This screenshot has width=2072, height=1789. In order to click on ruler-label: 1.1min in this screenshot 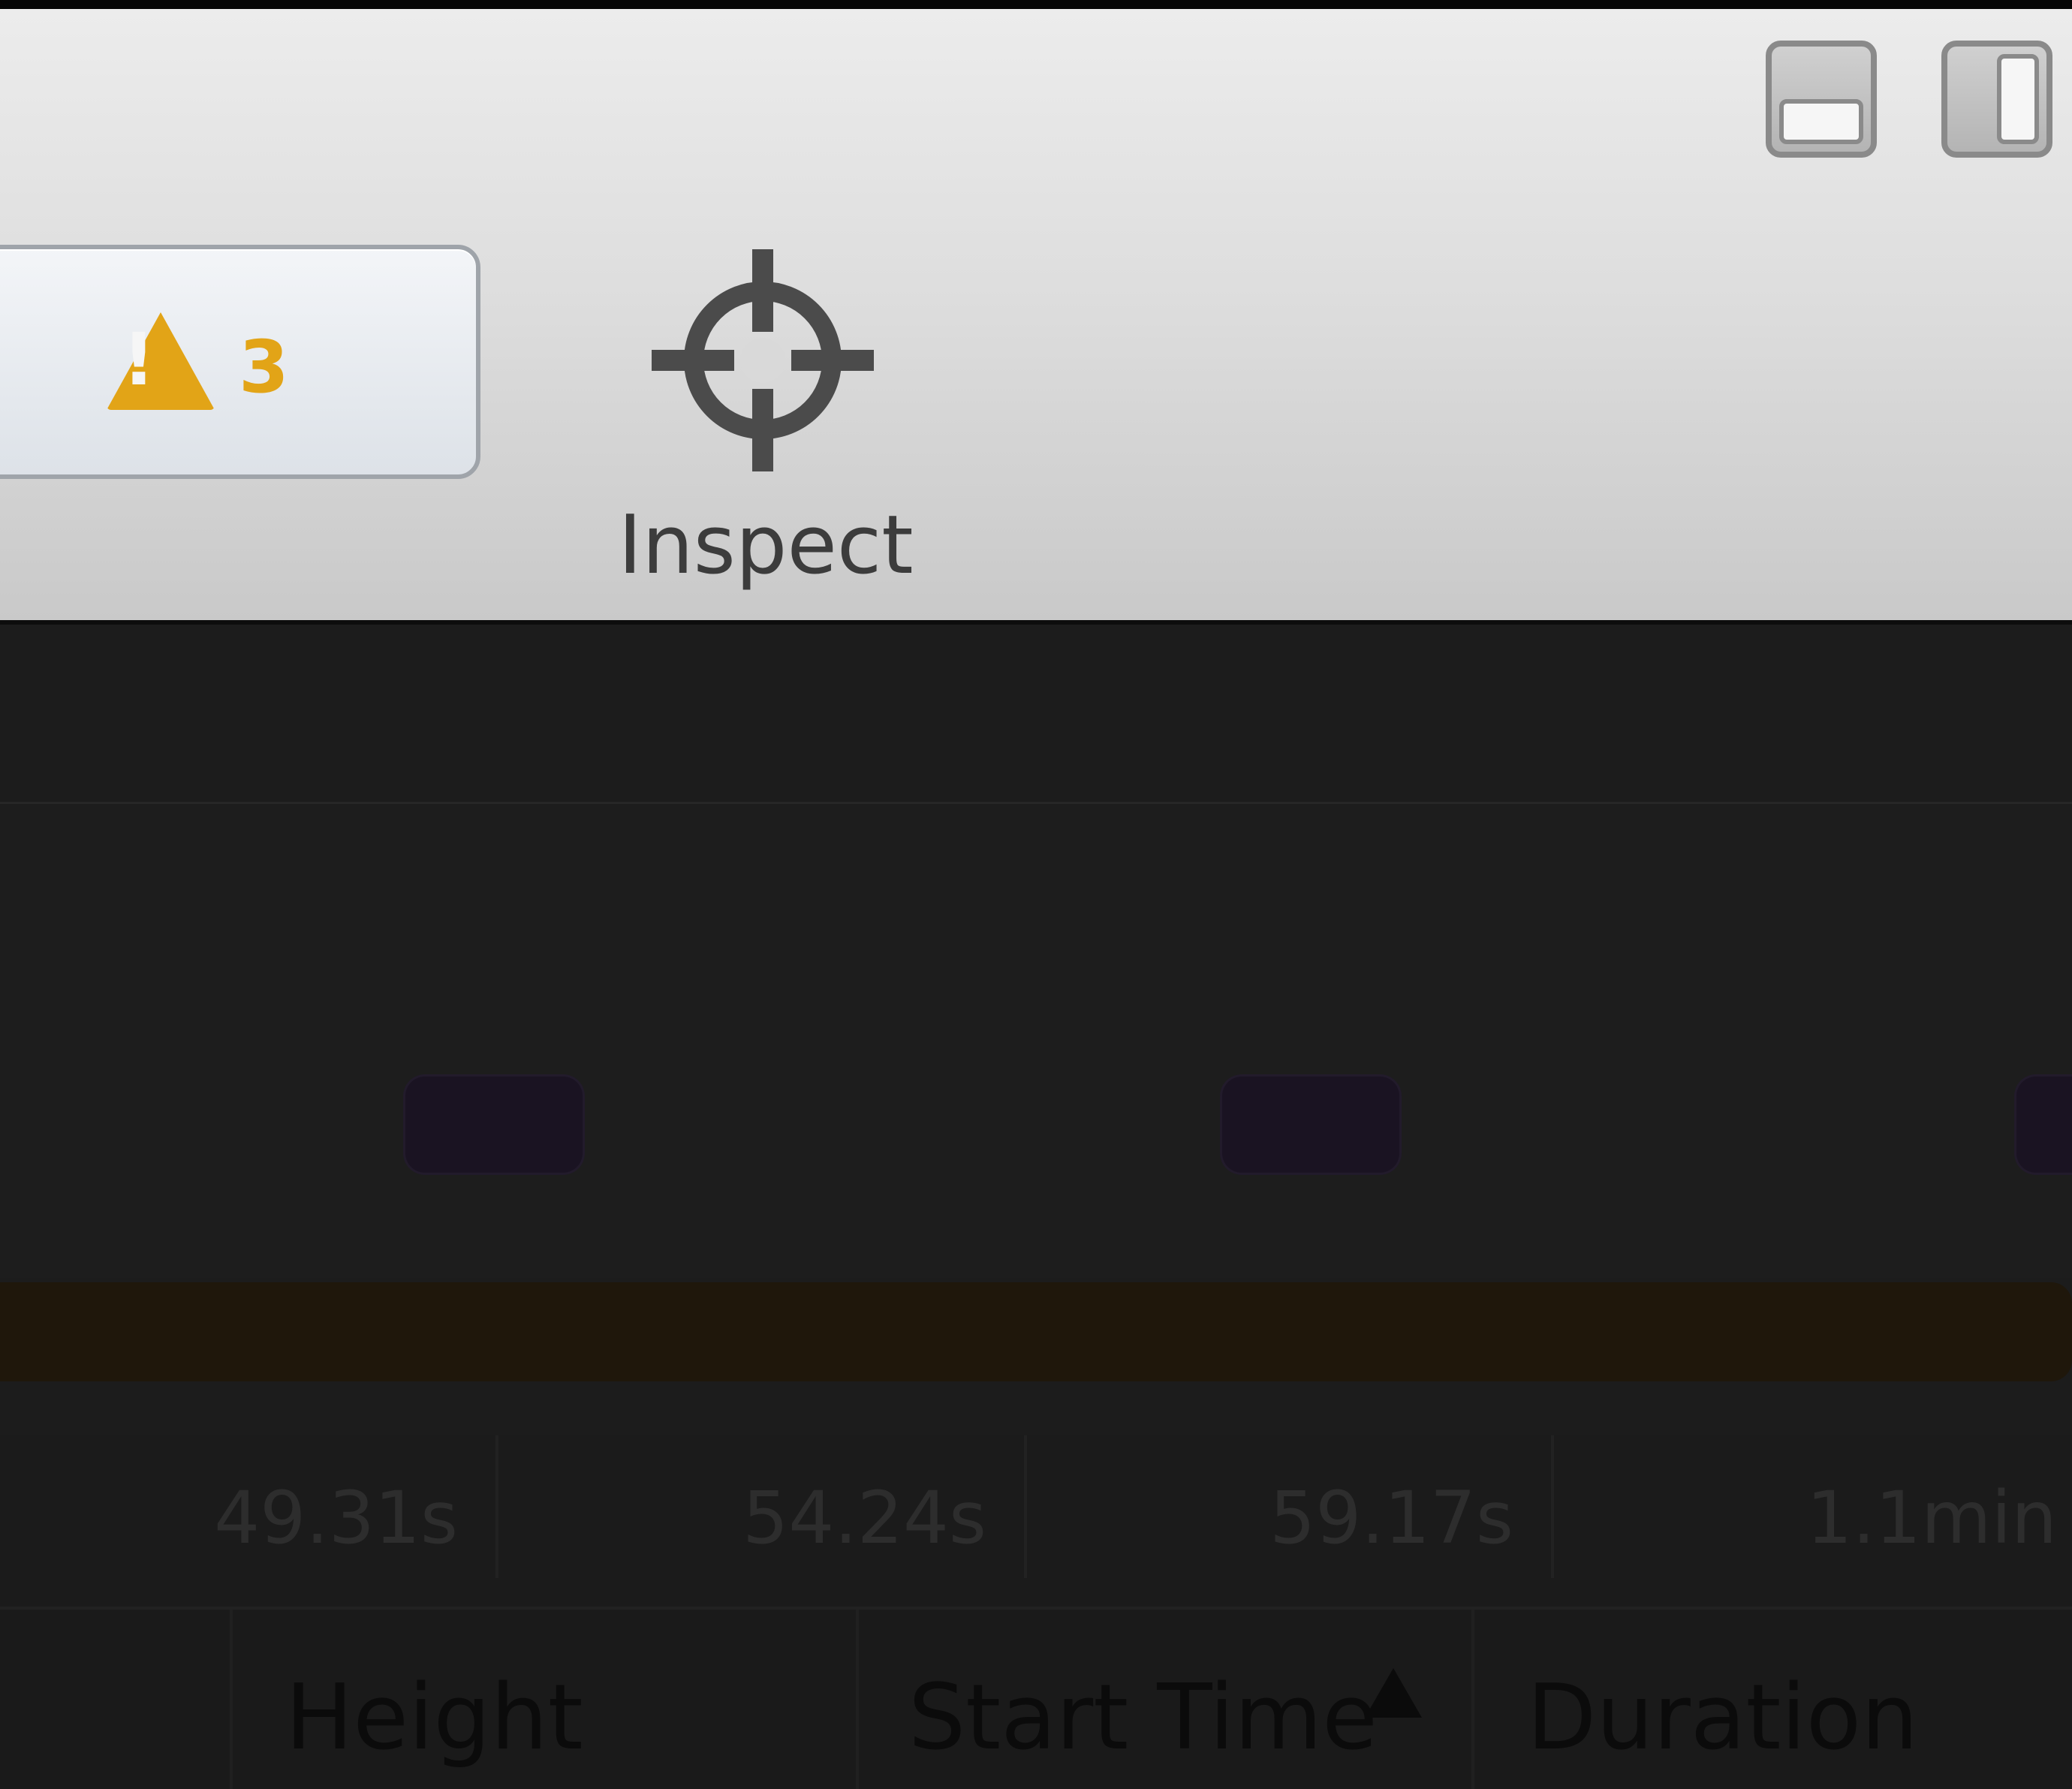, I will do `click(1931, 1518)`.